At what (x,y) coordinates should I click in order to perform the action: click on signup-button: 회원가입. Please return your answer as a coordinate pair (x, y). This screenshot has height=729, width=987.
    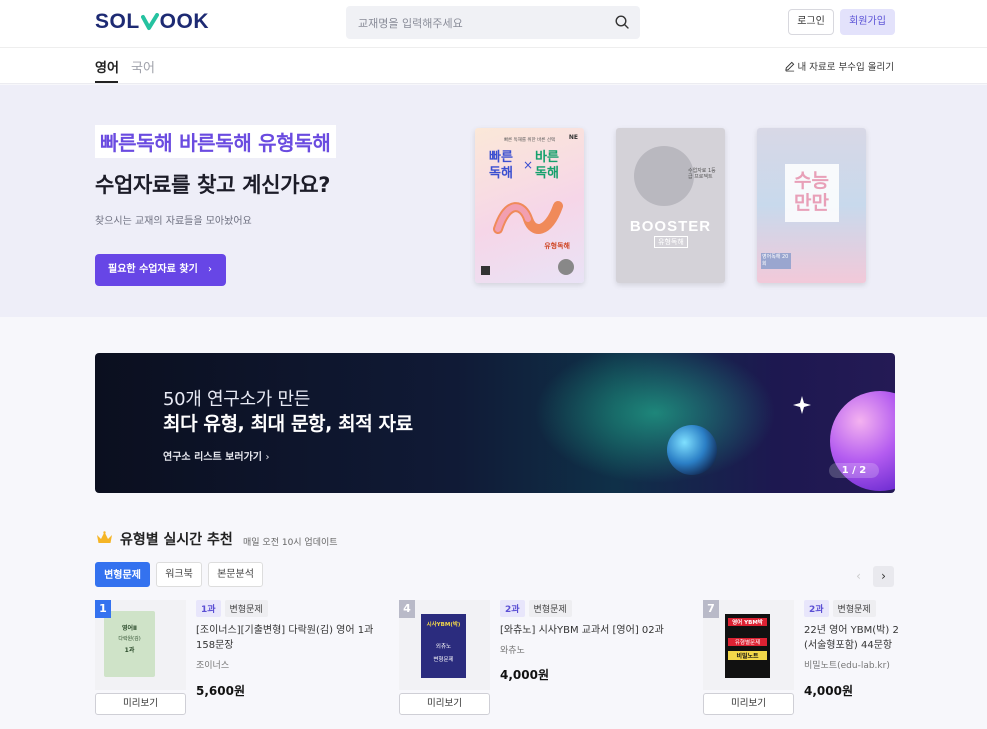
    Looking at the image, I should click on (867, 22).